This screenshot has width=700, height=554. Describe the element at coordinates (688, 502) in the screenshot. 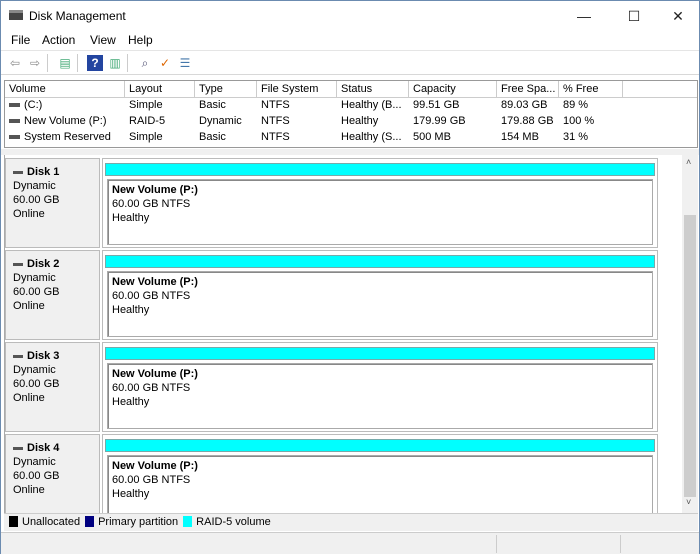

I see `scroll-down-icon: ˅` at that location.